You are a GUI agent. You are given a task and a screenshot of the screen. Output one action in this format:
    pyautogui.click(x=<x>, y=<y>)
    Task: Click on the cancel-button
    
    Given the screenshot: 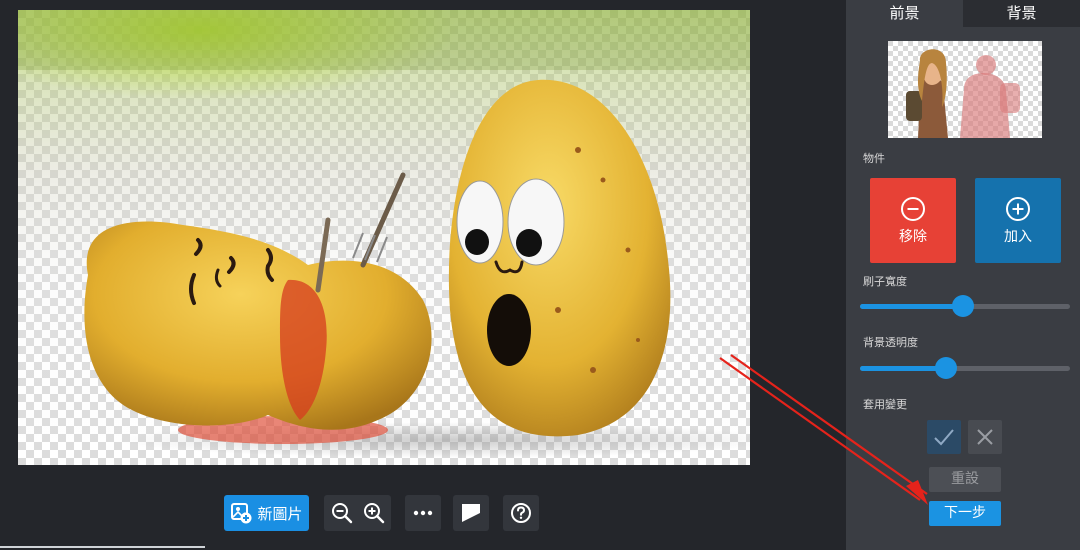 What is the action you would take?
    pyautogui.click(x=985, y=437)
    